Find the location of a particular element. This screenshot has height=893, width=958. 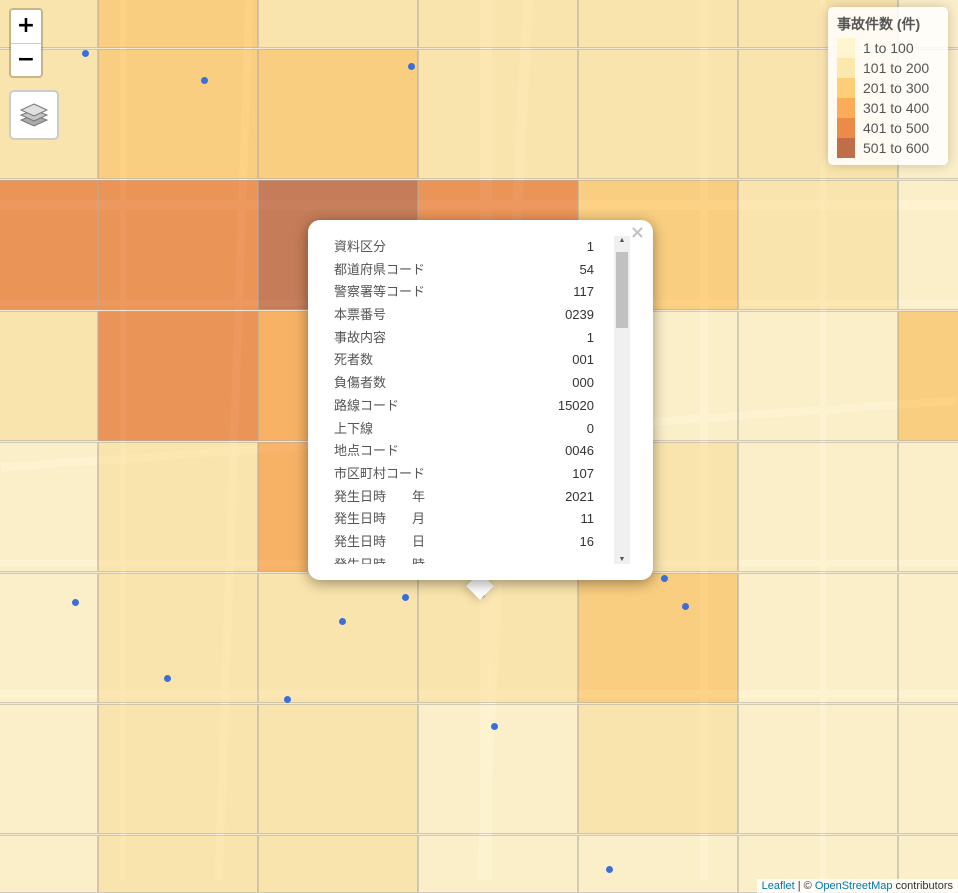

zoom-out-button: − is located at coordinates (26, 59).